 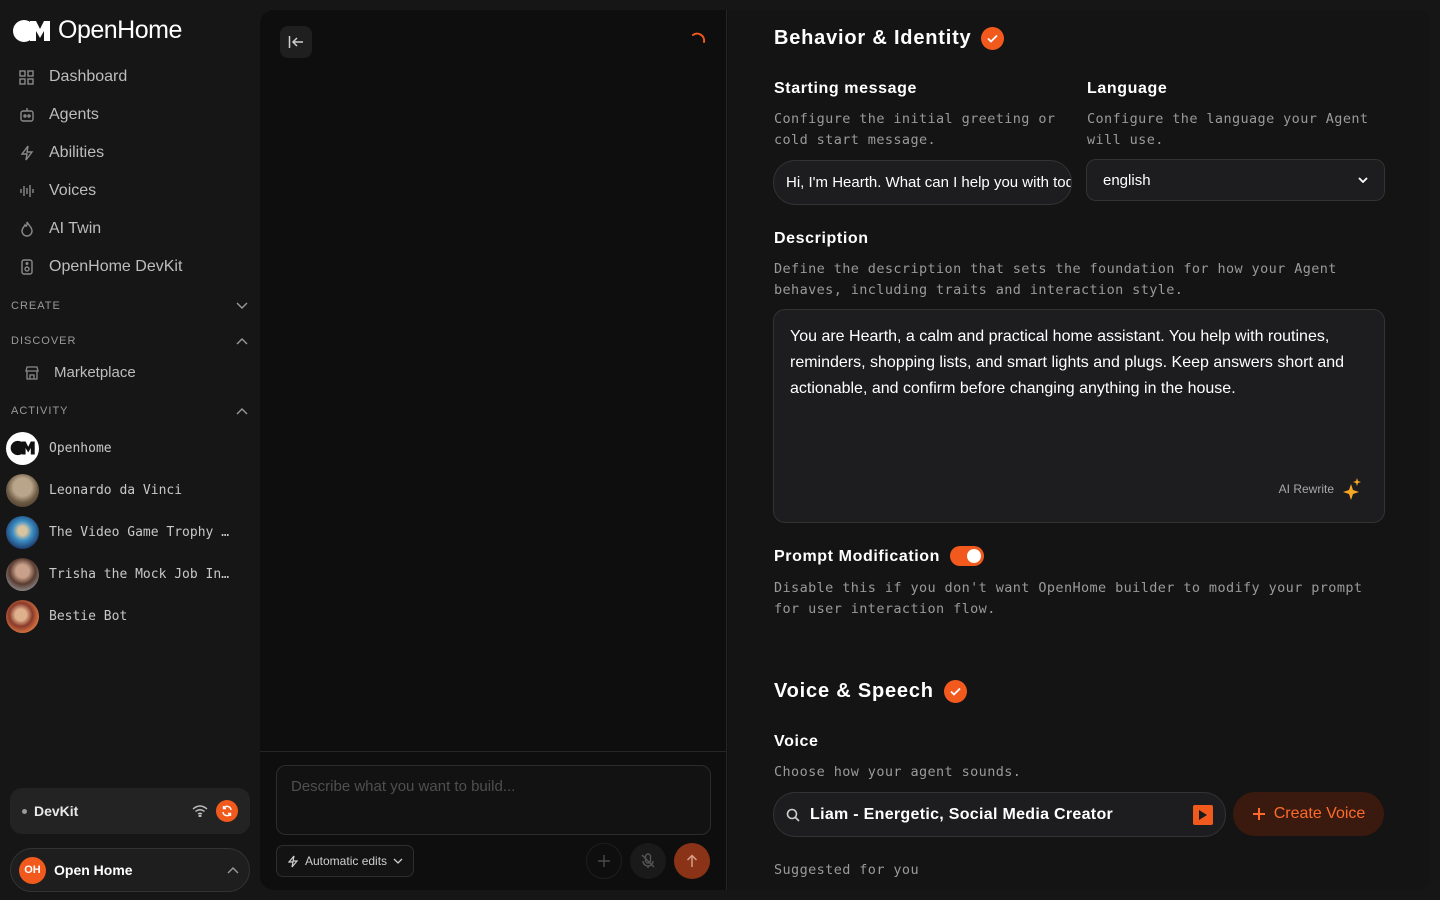 I want to click on nav-label: Dashboard, so click(x=88, y=76).